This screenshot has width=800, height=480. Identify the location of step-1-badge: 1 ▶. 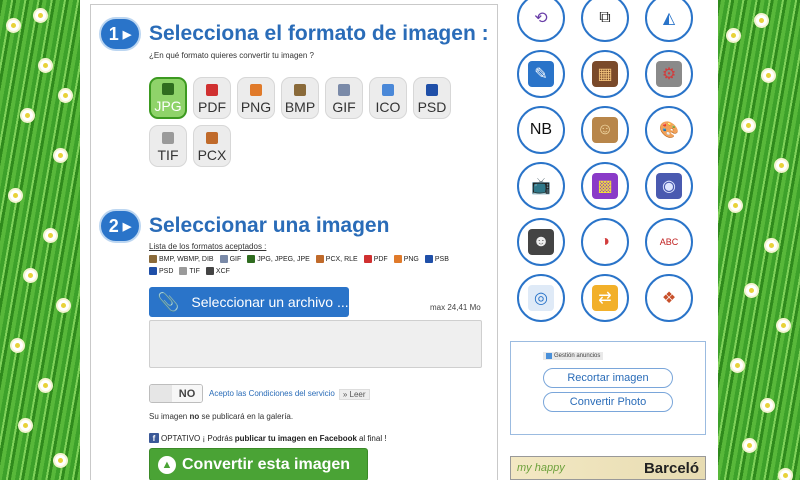
(120, 34).